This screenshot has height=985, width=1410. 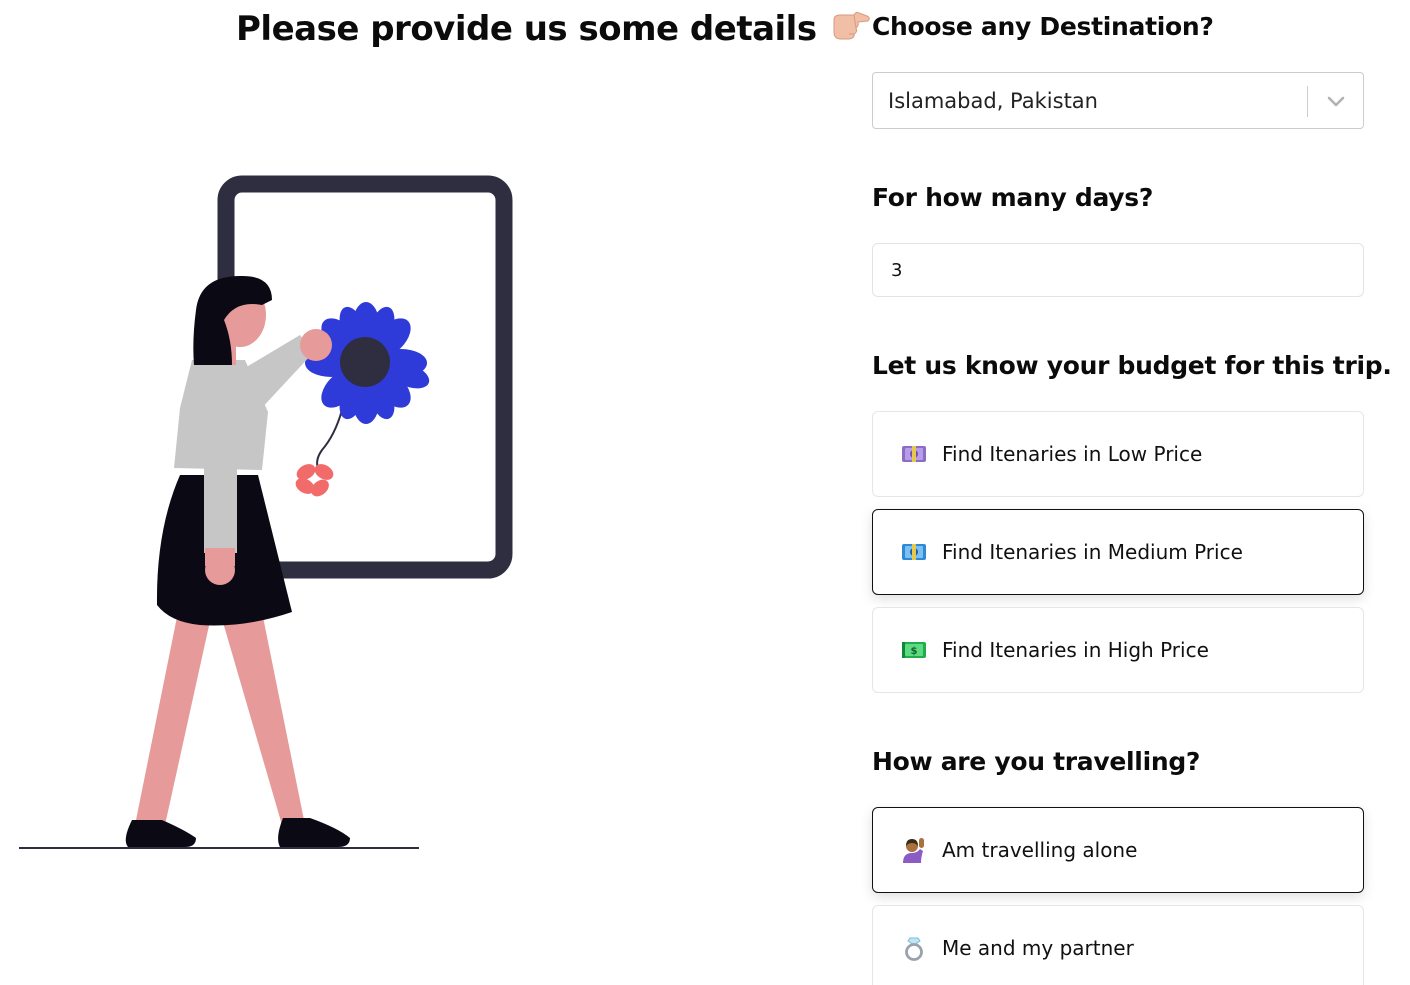 I want to click on left-leg, so click(x=173, y=718).